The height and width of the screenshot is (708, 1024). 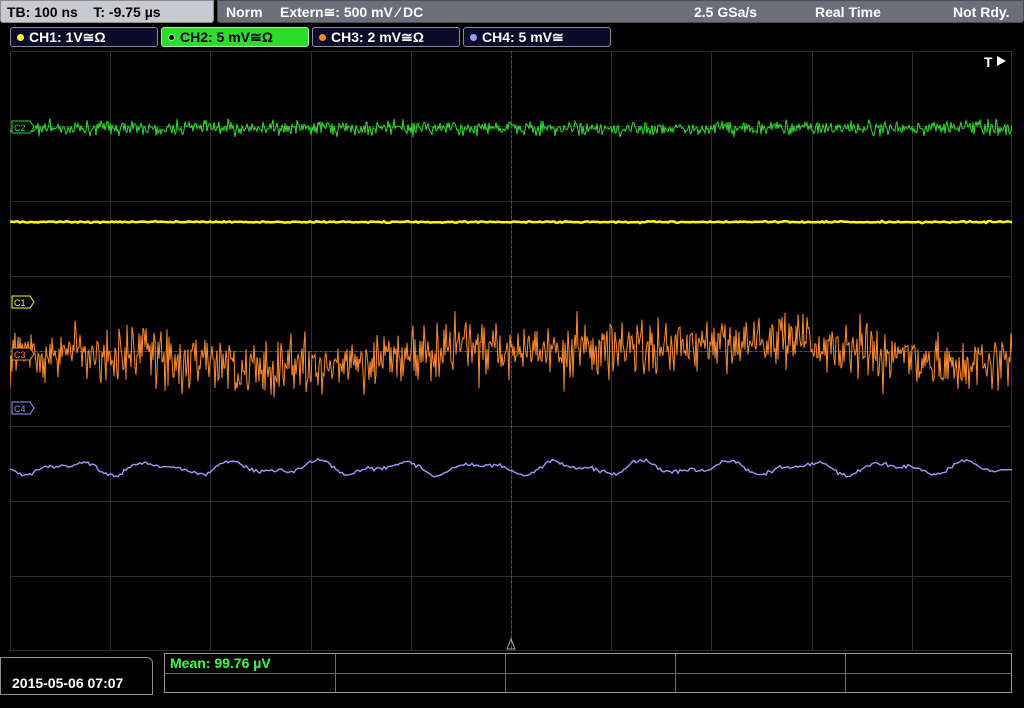 I want to click on ch3-offset-marker: C3, so click(x=23, y=354).